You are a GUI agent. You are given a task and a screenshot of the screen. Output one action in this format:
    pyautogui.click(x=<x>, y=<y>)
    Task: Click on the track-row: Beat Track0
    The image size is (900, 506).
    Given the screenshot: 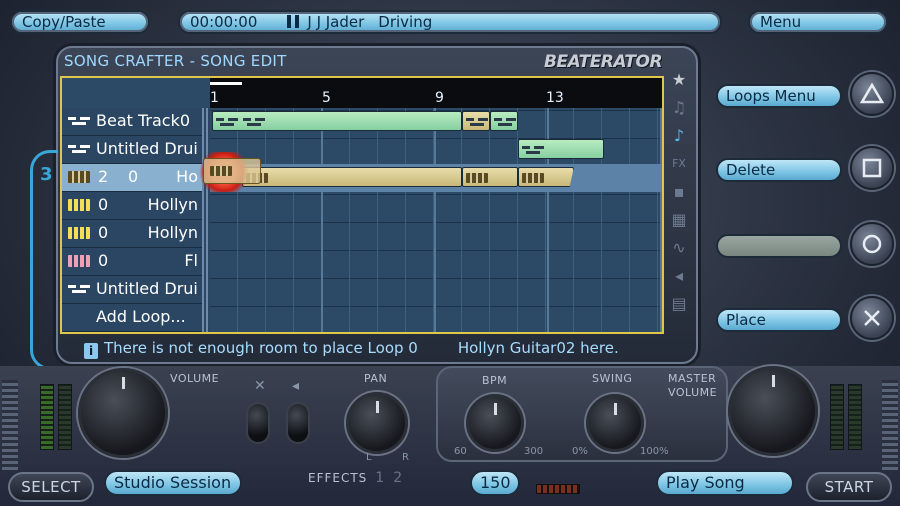 What is the action you would take?
    pyautogui.click(x=132, y=122)
    